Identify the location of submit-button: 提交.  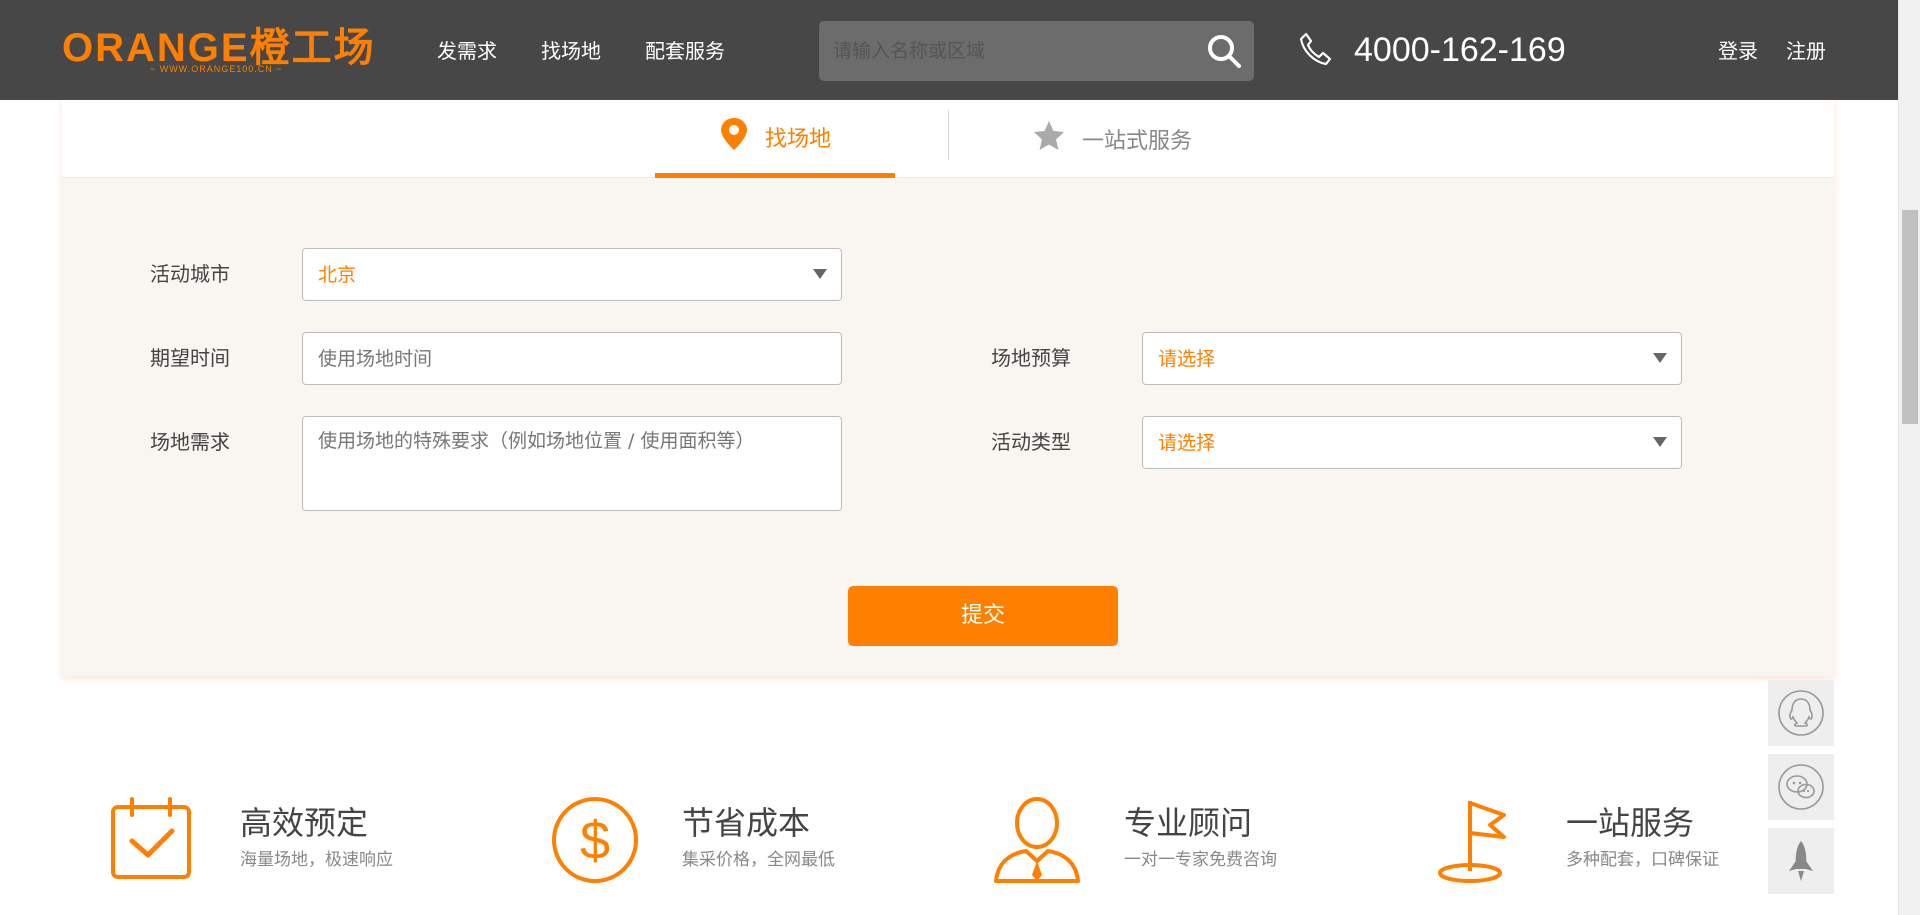
(983, 616).